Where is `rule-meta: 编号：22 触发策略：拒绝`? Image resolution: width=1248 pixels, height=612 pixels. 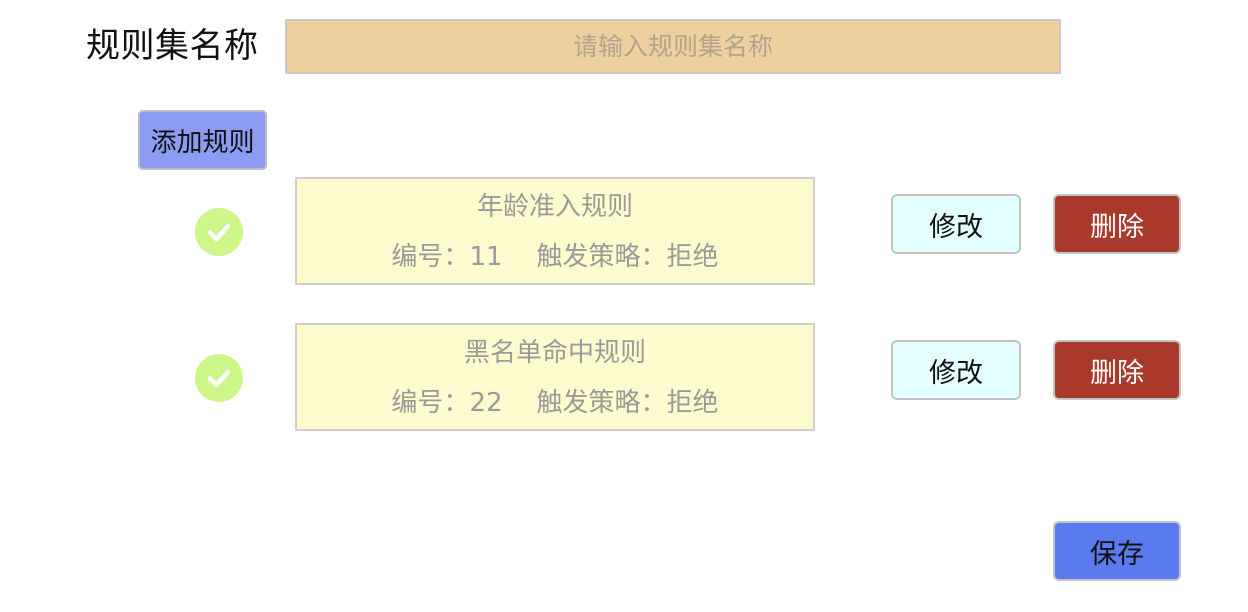
rule-meta: 编号：22 触发策略：拒绝 is located at coordinates (555, 403).